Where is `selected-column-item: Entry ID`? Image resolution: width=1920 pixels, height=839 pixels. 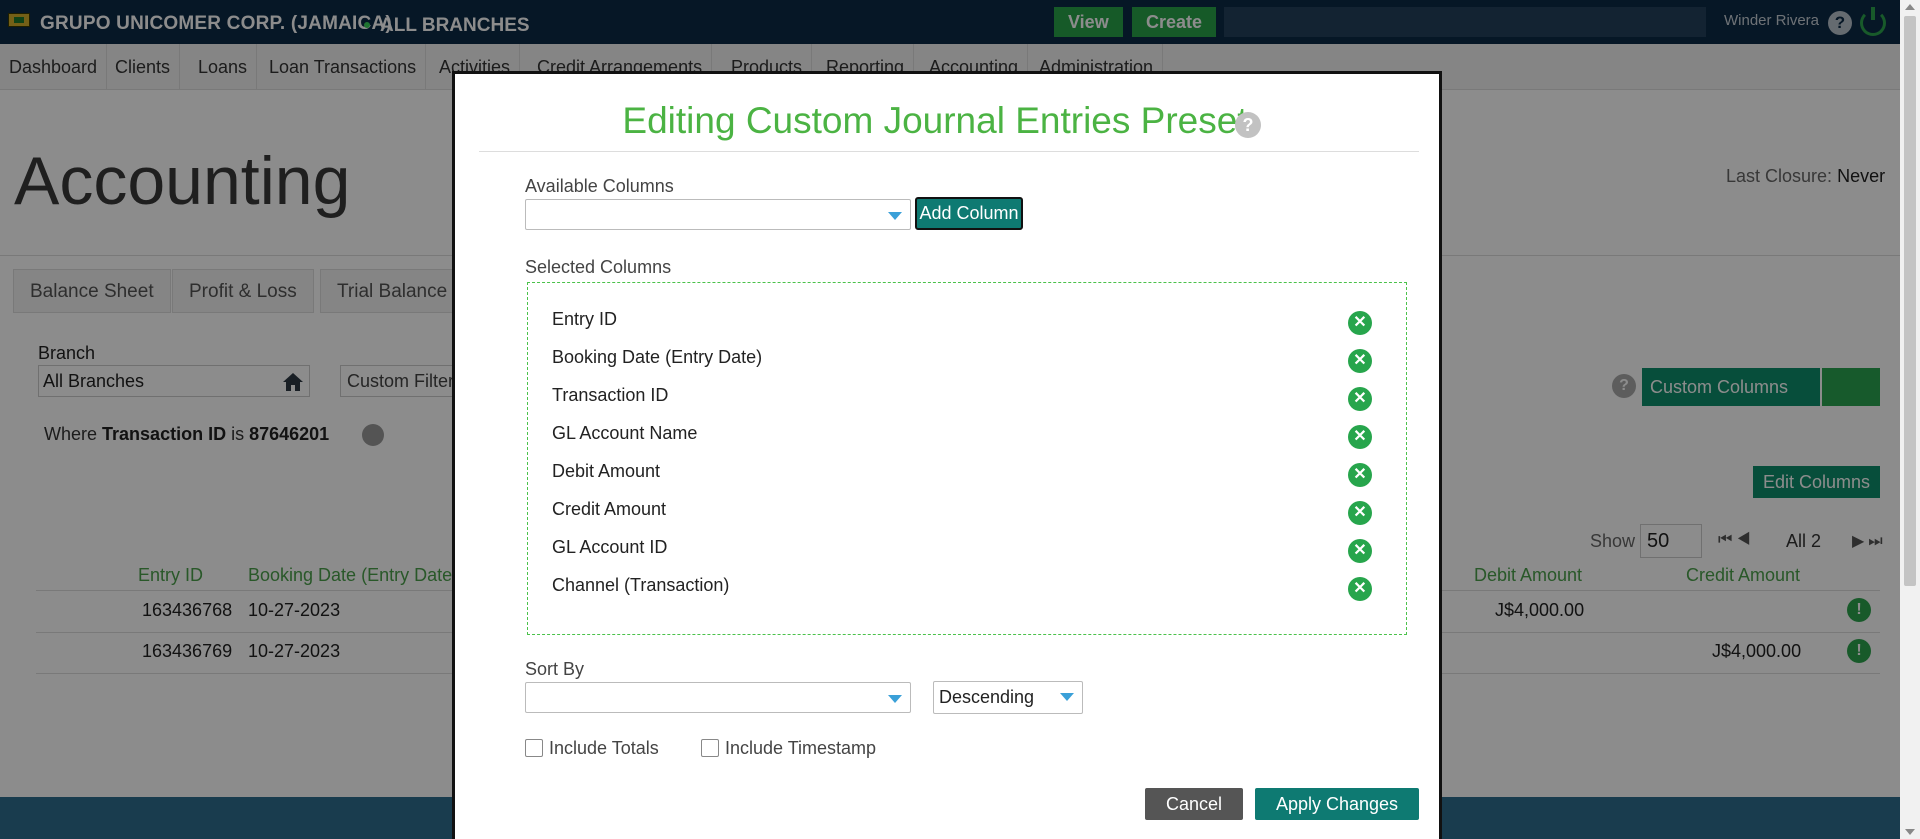
selected-column-item: Entry ID is located at coordinates (584, 319).